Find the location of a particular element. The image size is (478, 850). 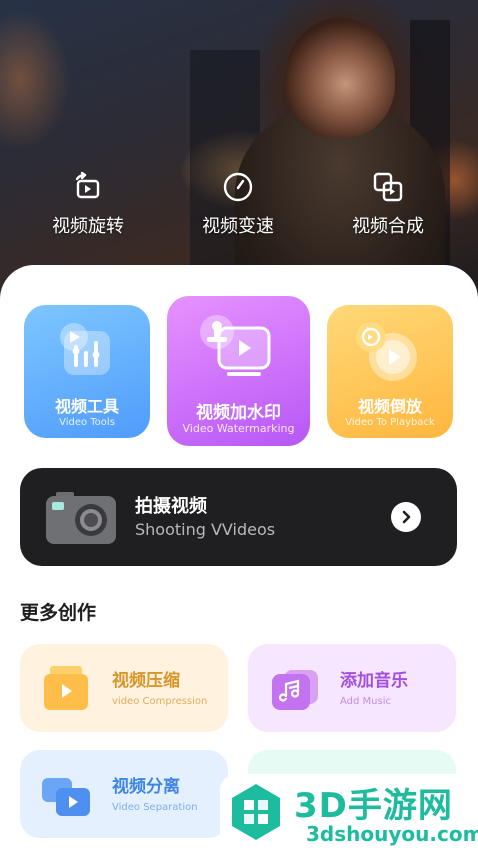

quick-action-merge: 视频合成 is located at coordinates (388, 204).